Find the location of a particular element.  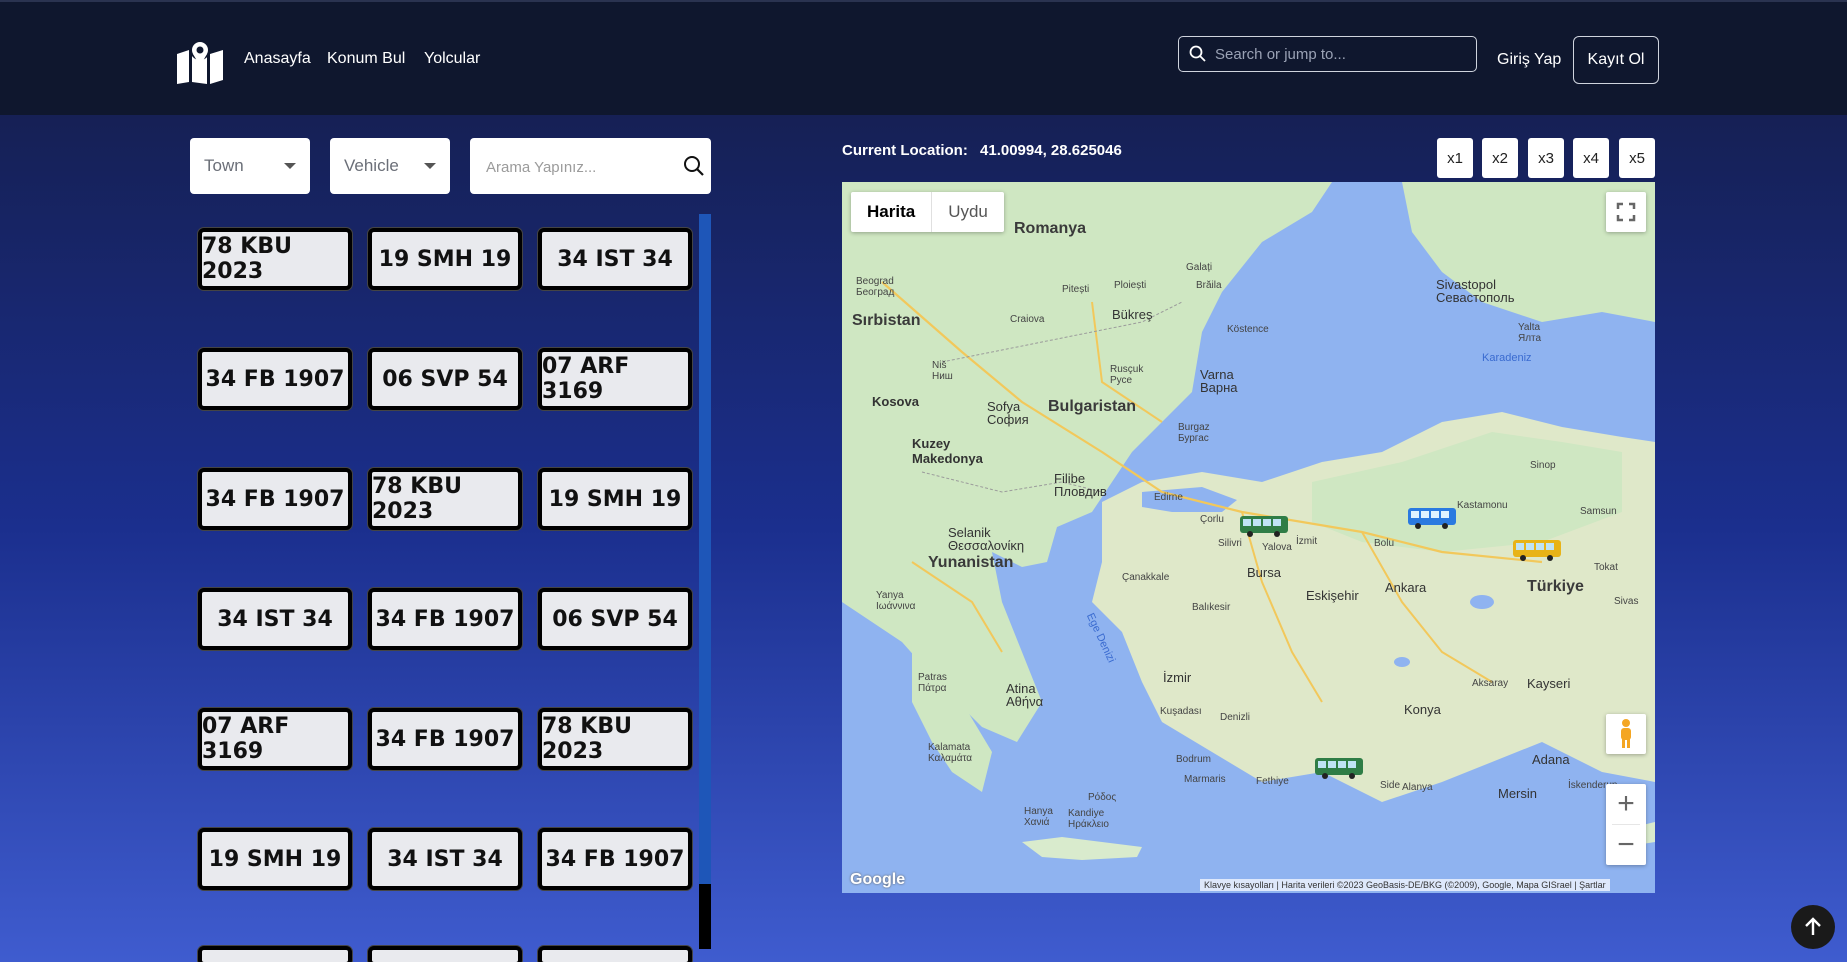

map-label-adana: Adana is located at coordinates (1551, 759).